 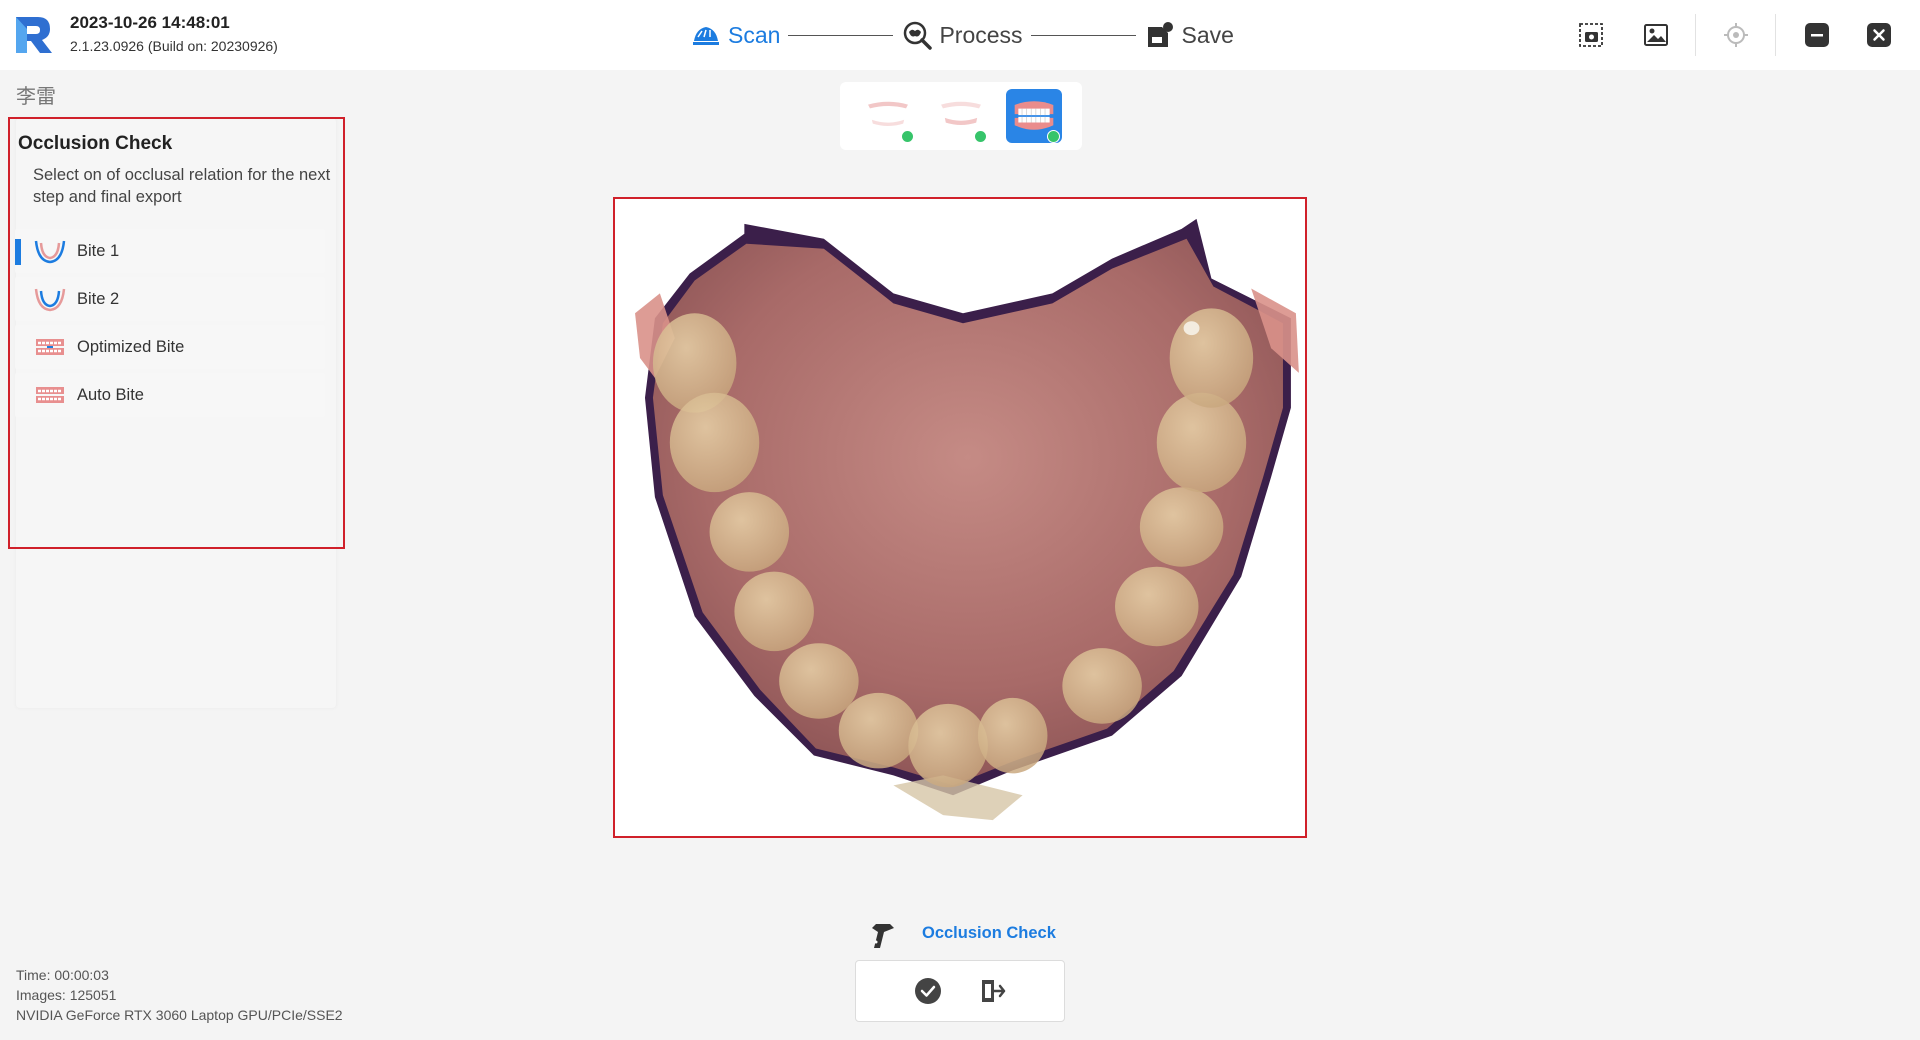 I want to click on bite-item-auto-bite: Auto Bite, so click(x=170, y=395).